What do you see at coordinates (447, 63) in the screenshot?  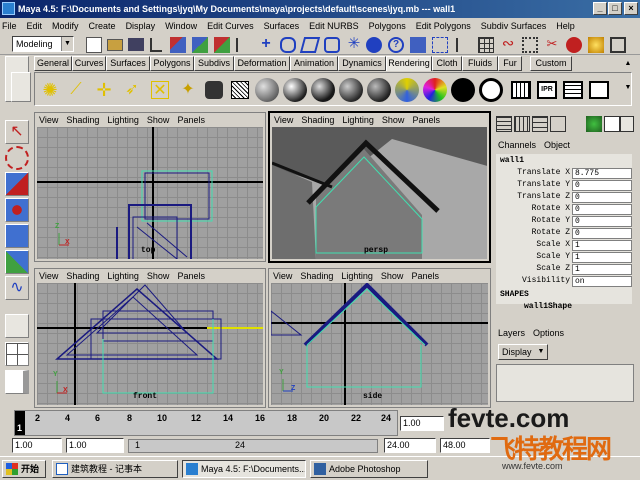 I see `shelf-tab-cloth: Cloth` at bounding box center [447, 63].